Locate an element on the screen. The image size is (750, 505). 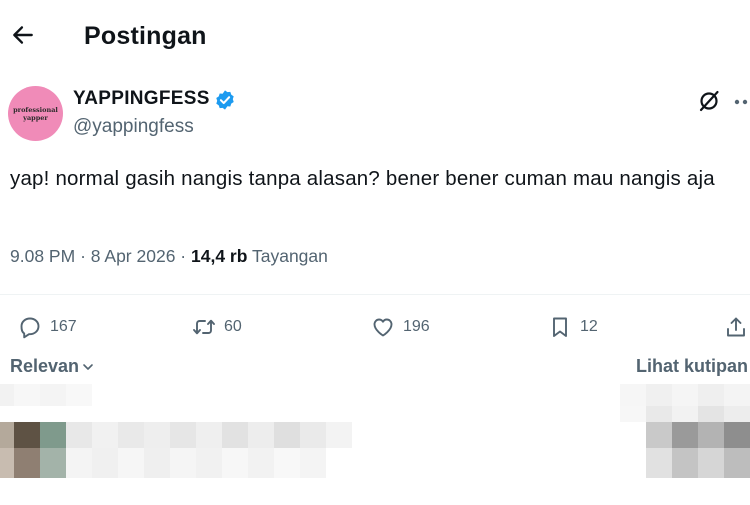
back-arrow-icon is located at coordinates (23, 35).